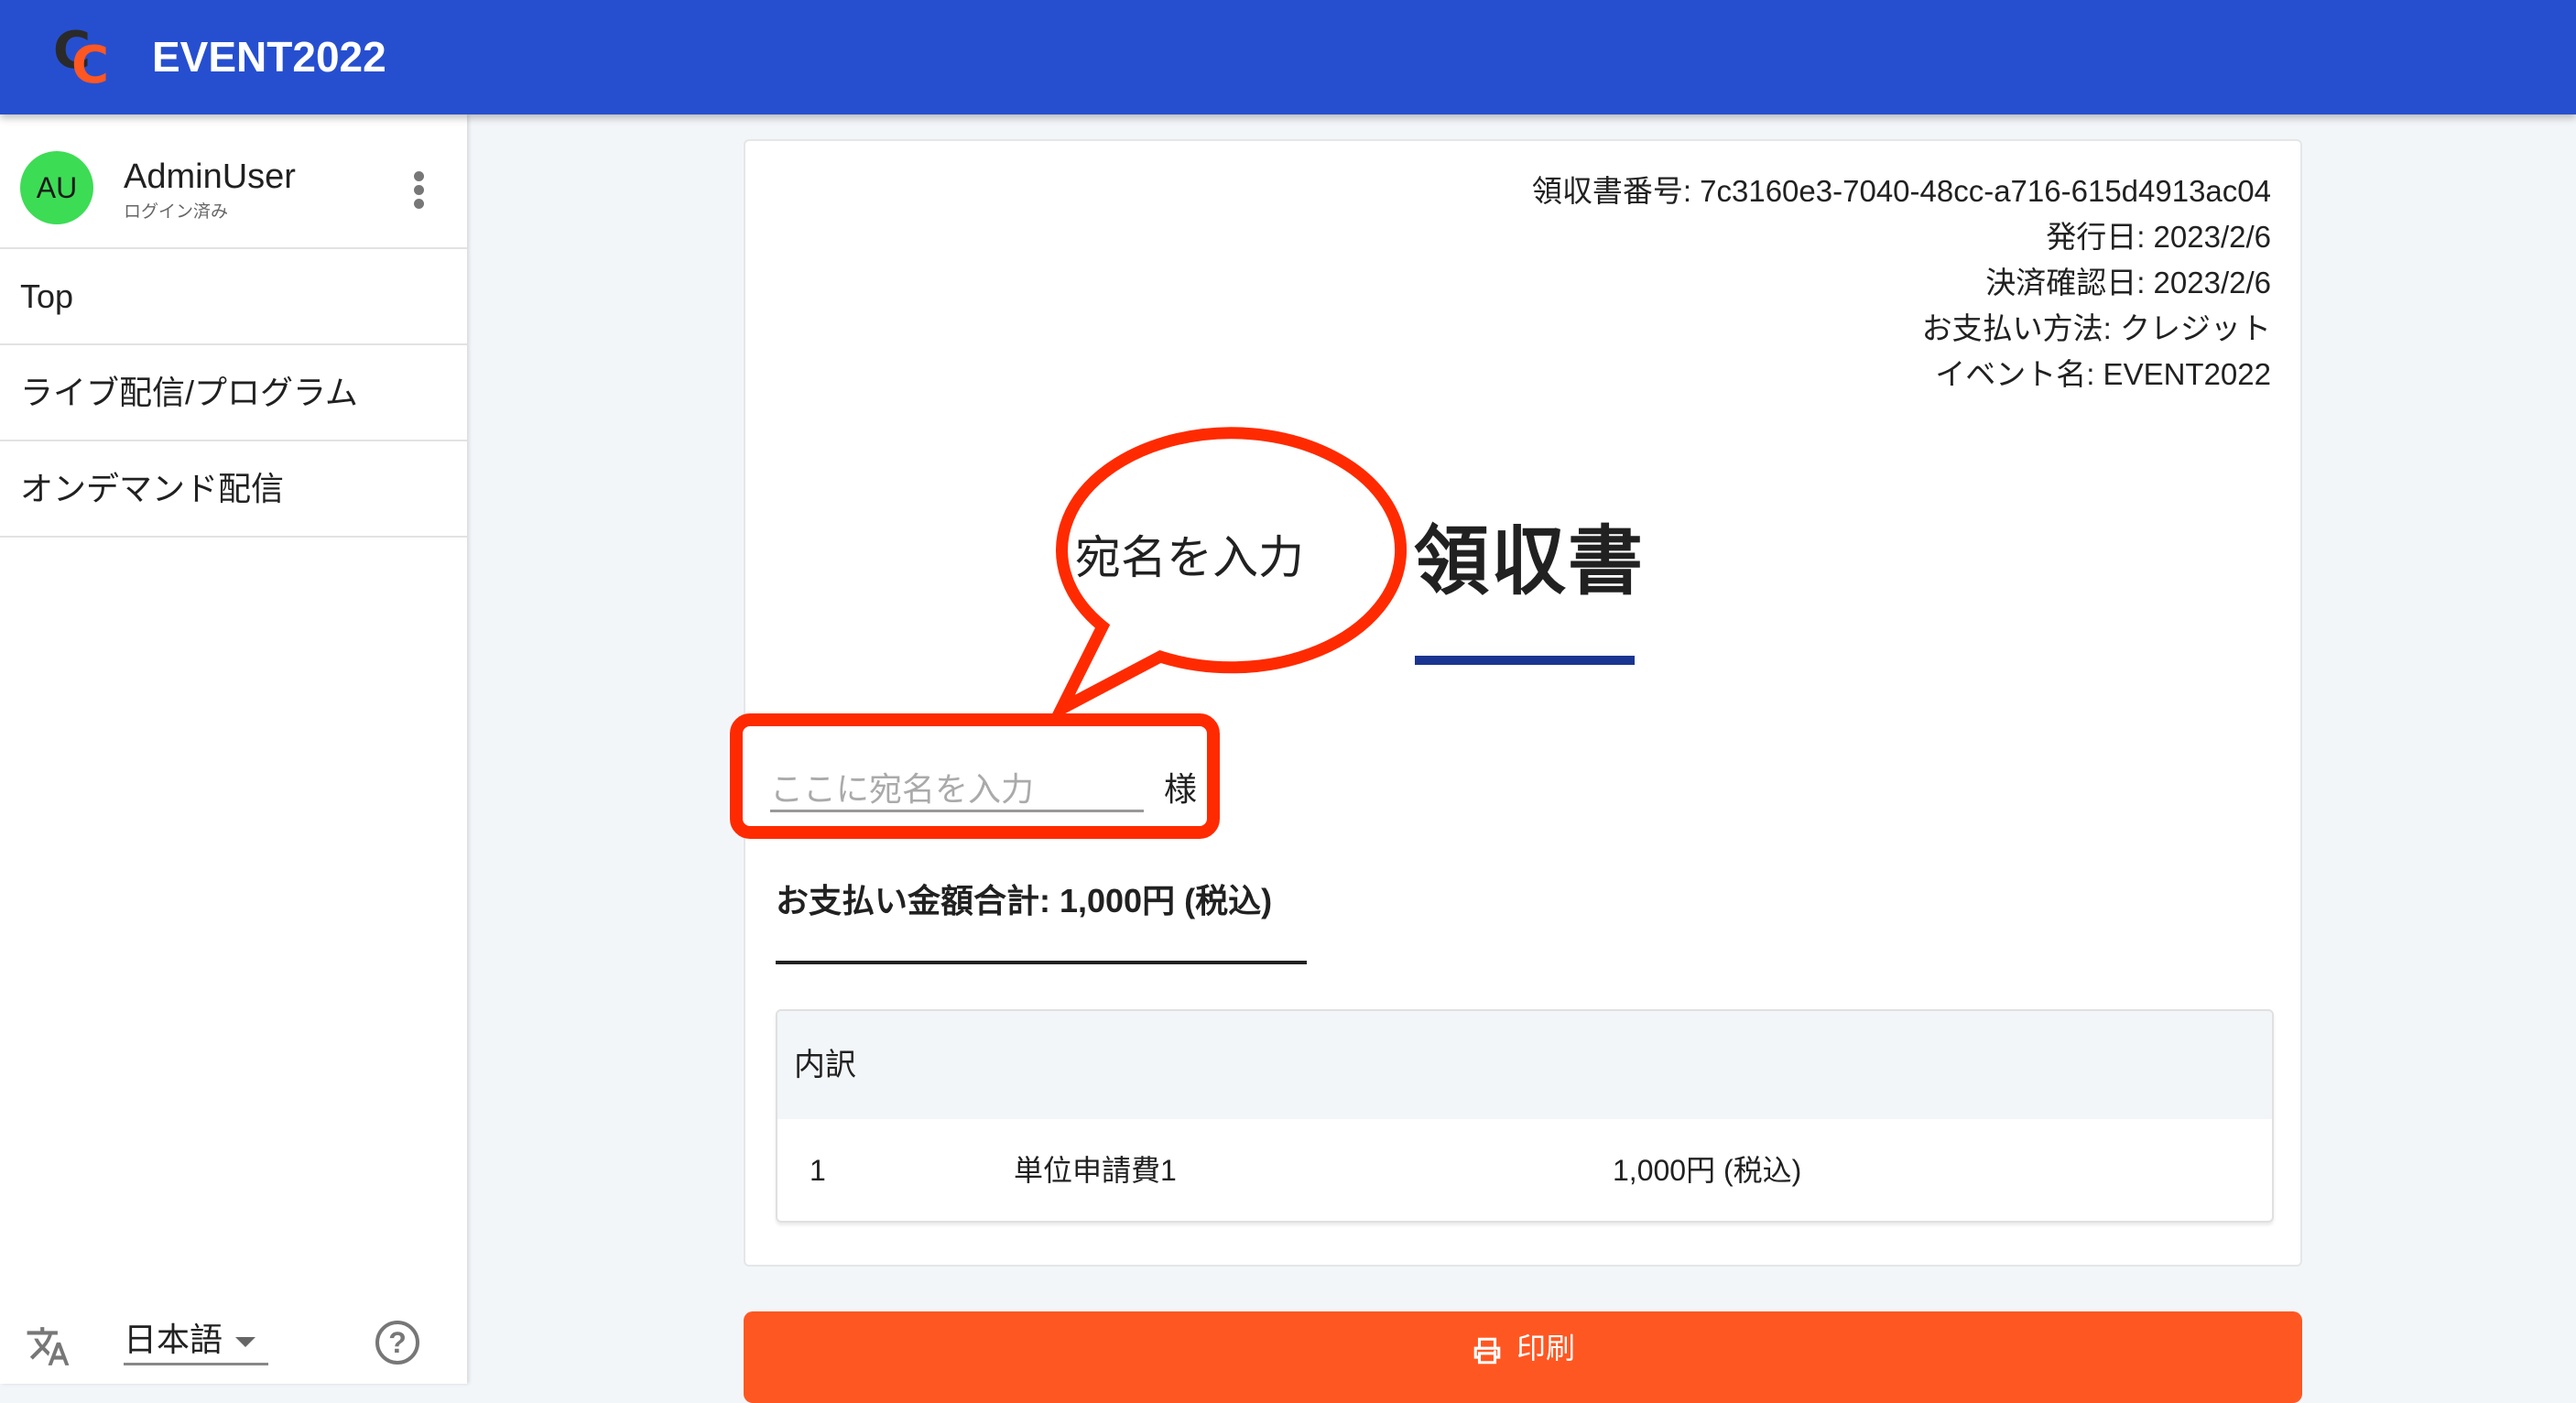  I want to click on user-profile: AU AdminUser ログイン済み, so click(233, 181).